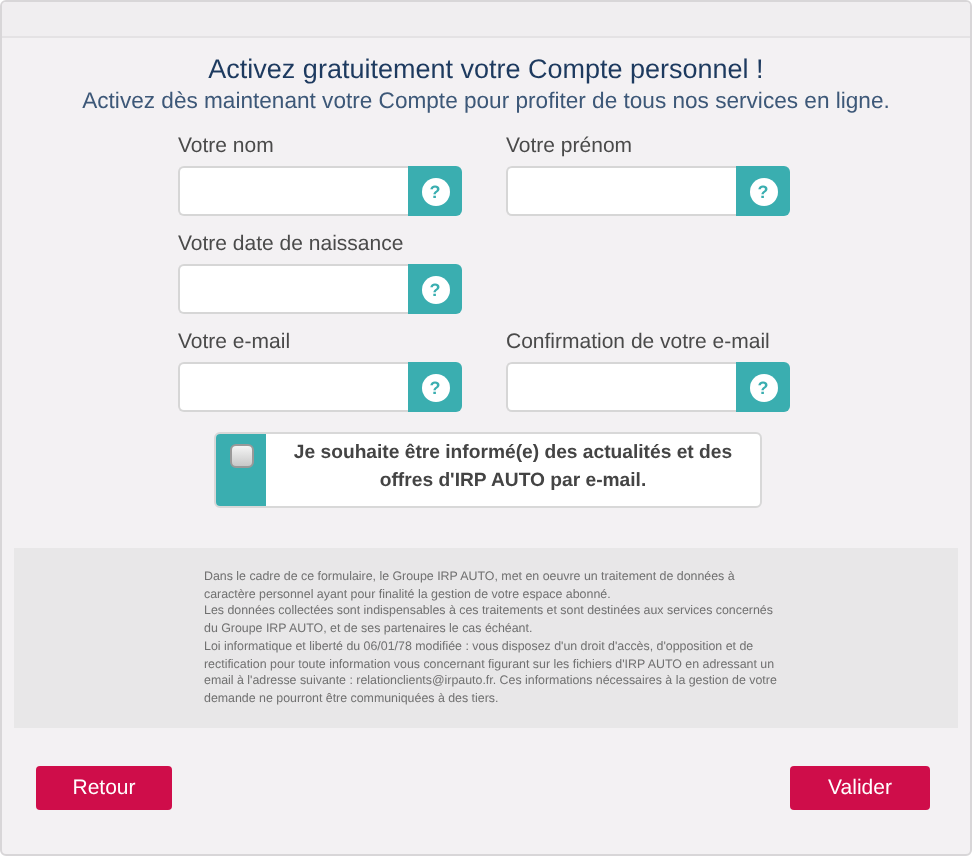  Describe the element at coordinates (513, 468) in the screenshot. I see `newsletter-label: Je souhaite être informé(e) des actualités et des offres d'IRP AUTO par e-mail.` at that location.